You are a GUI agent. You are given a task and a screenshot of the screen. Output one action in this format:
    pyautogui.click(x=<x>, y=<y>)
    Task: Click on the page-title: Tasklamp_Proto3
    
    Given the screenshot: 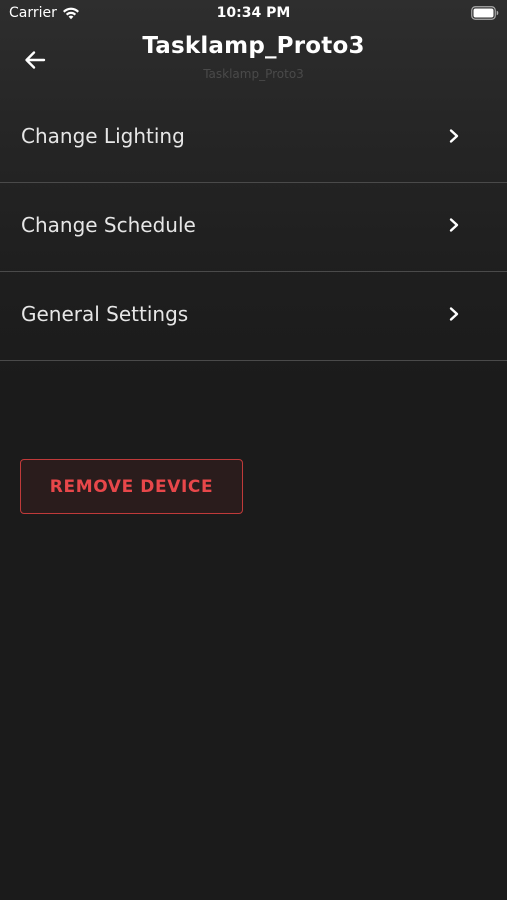 What is the action you would take?
    pyautogui.click(x=253, y=46)
    